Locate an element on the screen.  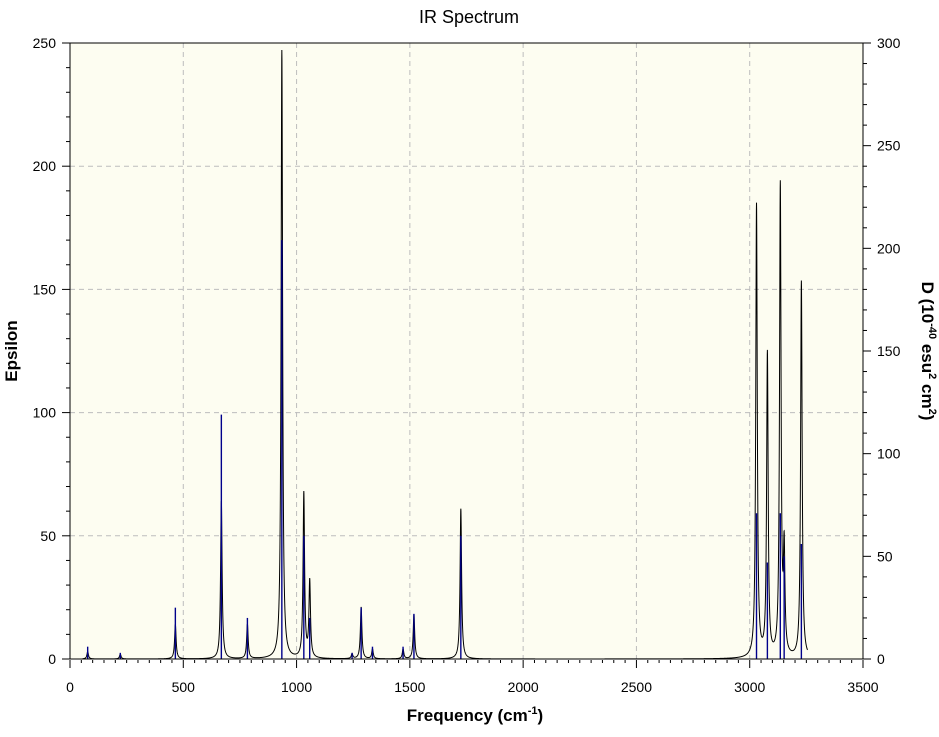
x-tick-label: 2500 is located at coordinates (636, 687).